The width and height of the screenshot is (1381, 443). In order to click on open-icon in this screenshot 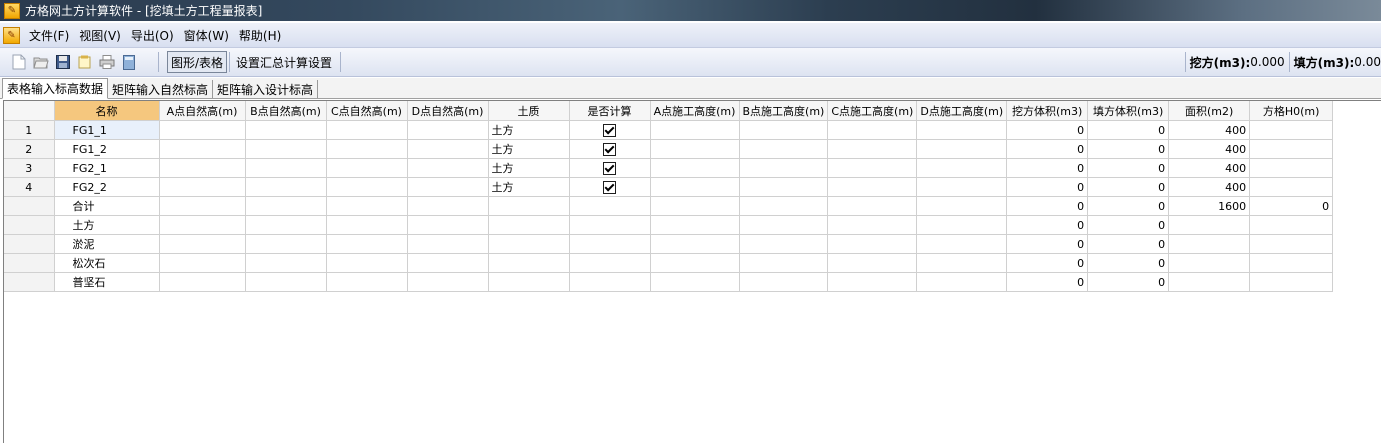, I will do `click(41, 62)`.